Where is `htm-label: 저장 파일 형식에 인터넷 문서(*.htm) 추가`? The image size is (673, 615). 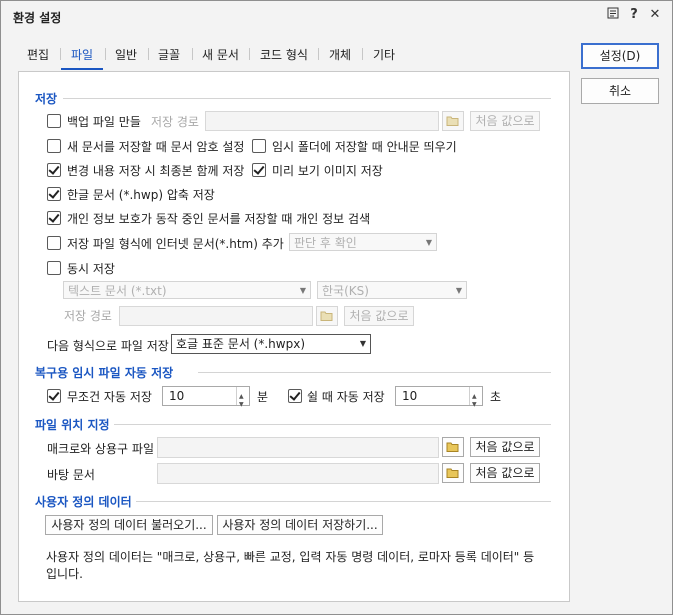 htm-label: 저장 파일 형식에 인터넷 문서(*.htm) 추가 is located at coordinates (175, 244).